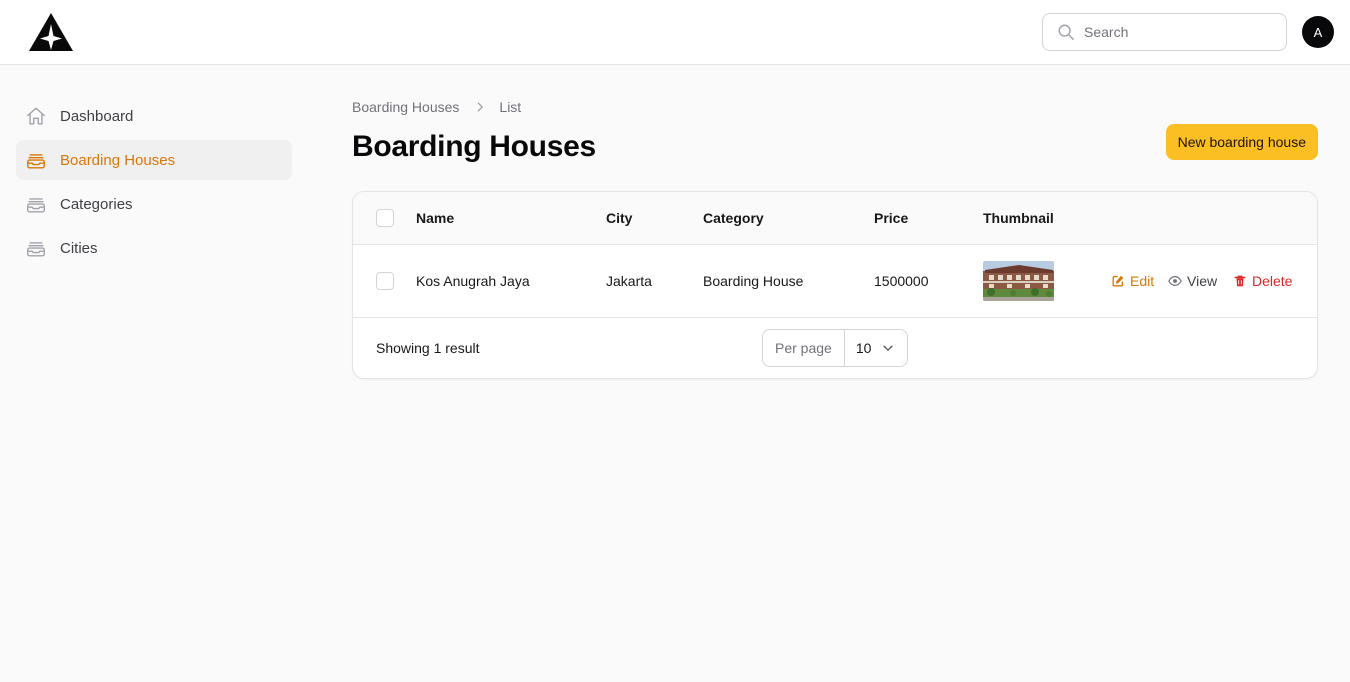  Describe the element at coordinates (888, 348) in the screenshot. I see `chevron-down-icon` at that location.